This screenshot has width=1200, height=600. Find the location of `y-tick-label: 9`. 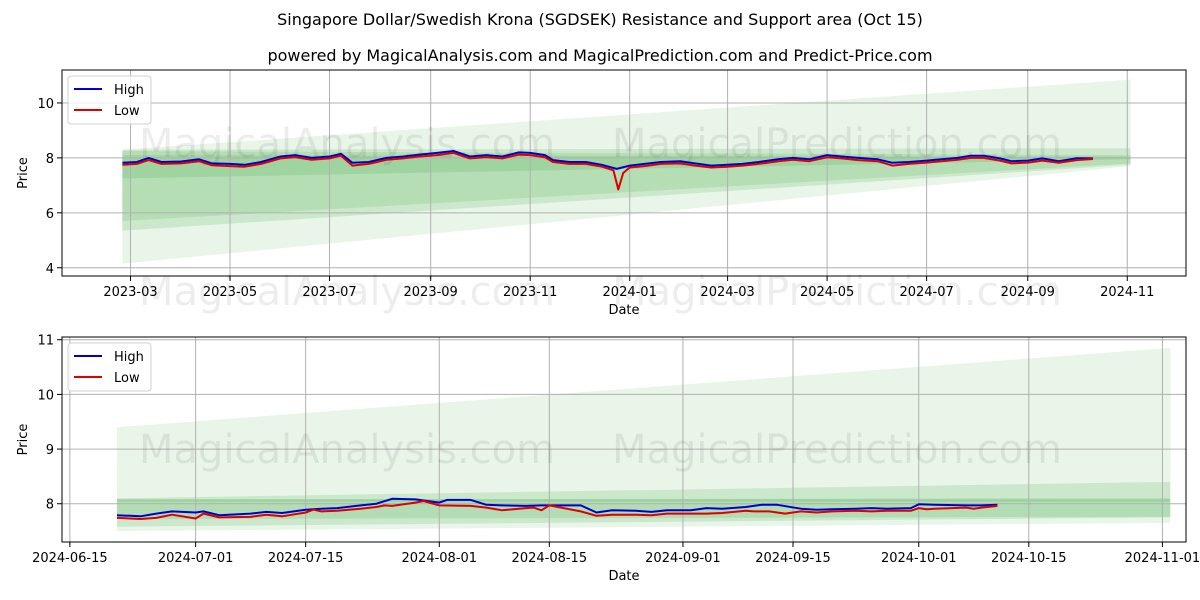

y-tick-label: 9 is located at coordinates (50, 450).